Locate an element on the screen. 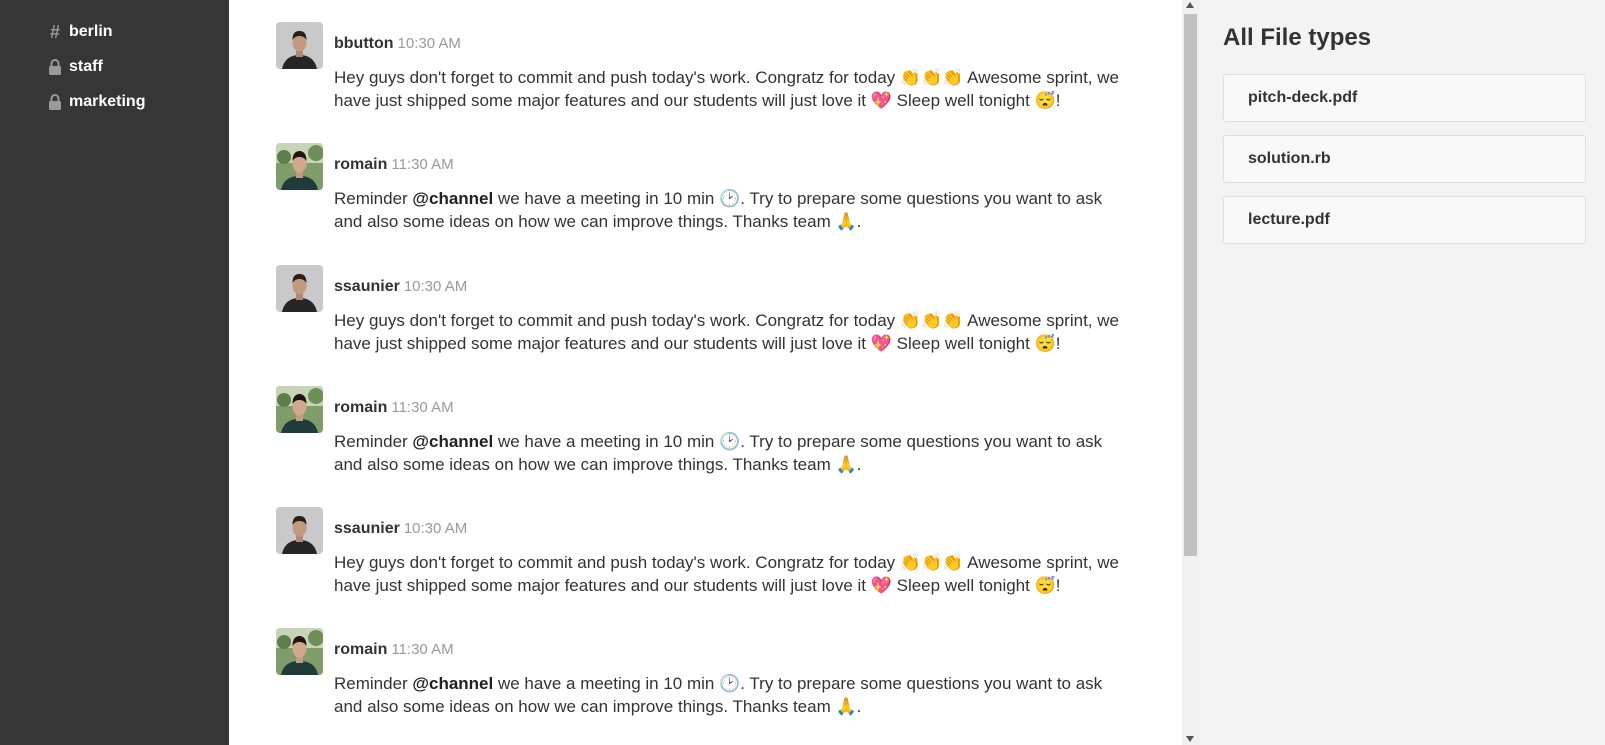 The height and width of the screenshot is (745, 1605). channel-label: marketing is located at coordinates (107, 101).